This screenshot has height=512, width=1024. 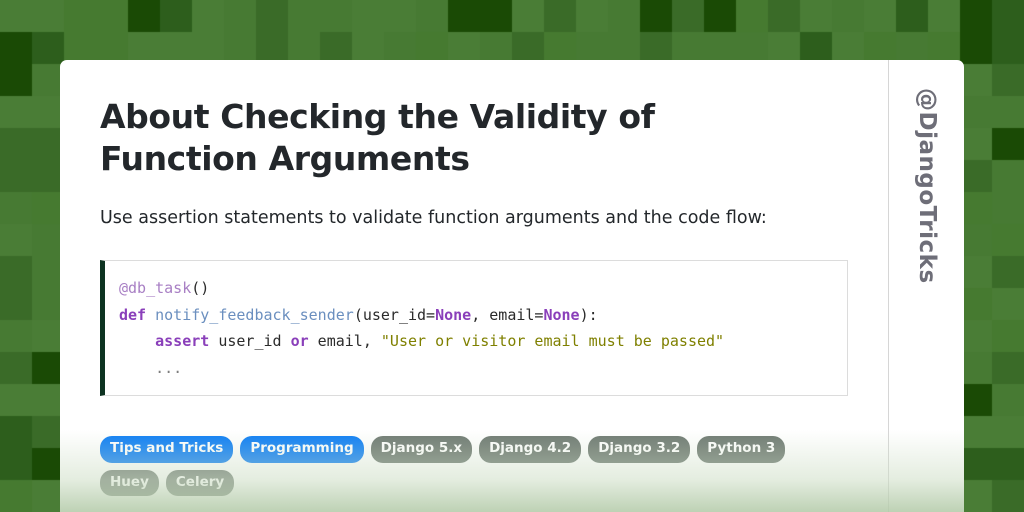 What do you see at coordinates (394, 314) in the screenshot?
I see `code-token: (user_id=` at bounding box center [394, 314].